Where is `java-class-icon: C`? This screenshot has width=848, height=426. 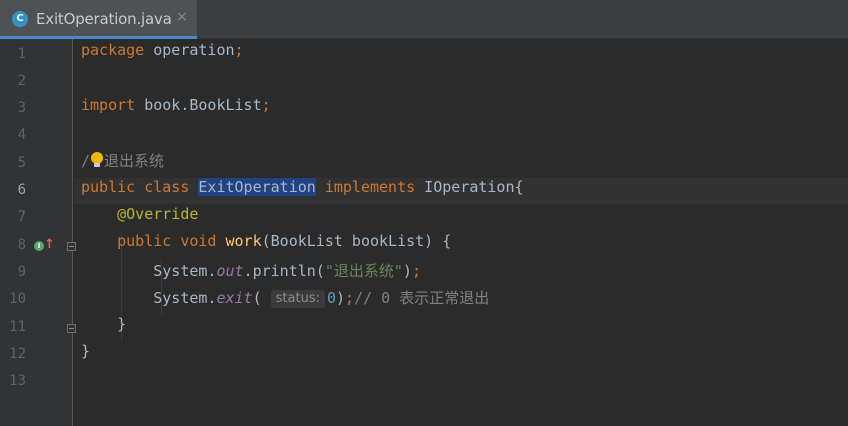 java-class-icon: C is located at coordinates (20, 19).